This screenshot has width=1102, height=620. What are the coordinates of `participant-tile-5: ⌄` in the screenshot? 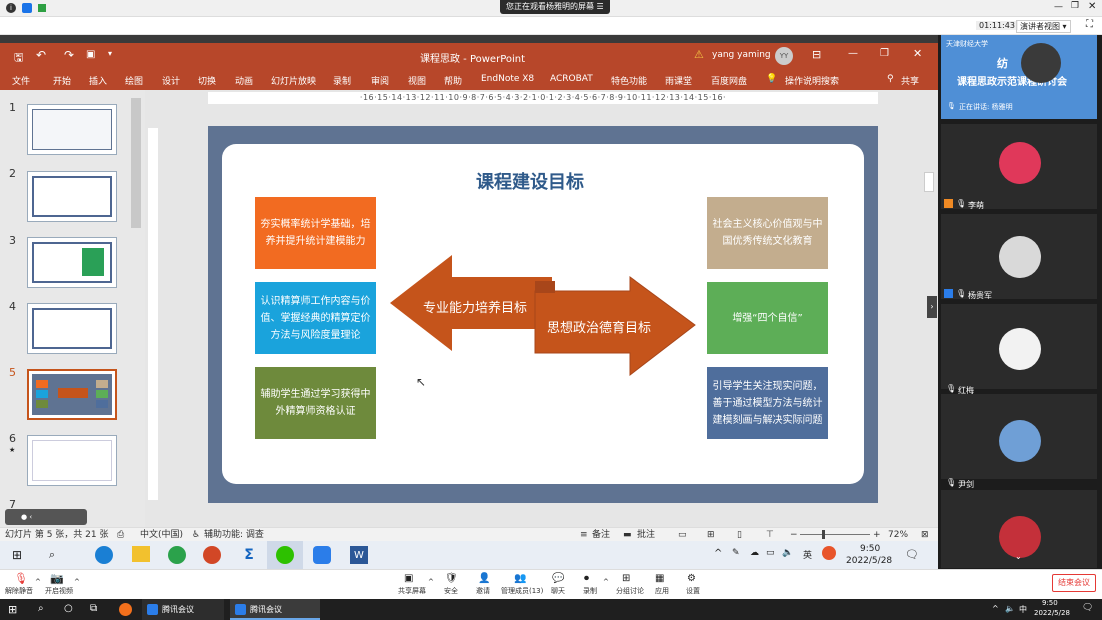 It's located at (1019, 529).